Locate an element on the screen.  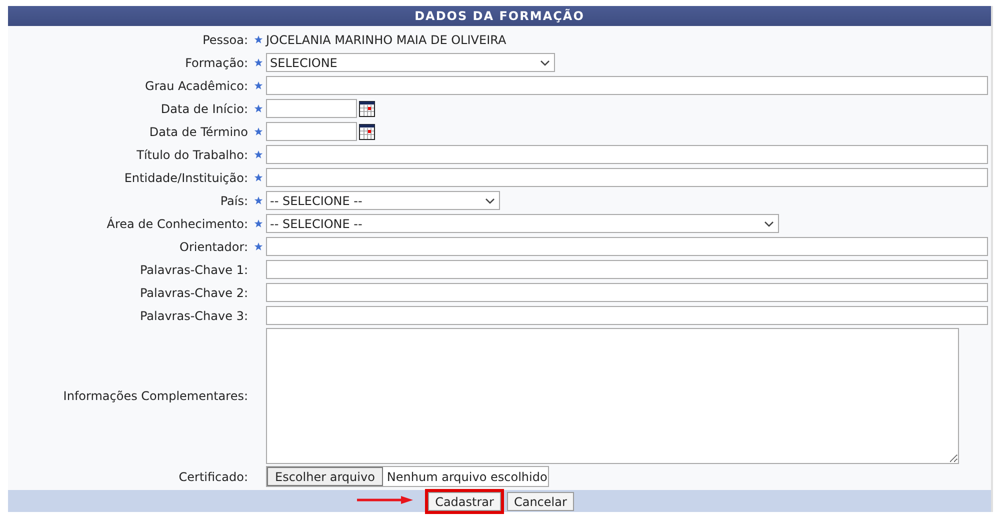
field-label: Palavras-Chave 3: is located at coordinates (194, 316).